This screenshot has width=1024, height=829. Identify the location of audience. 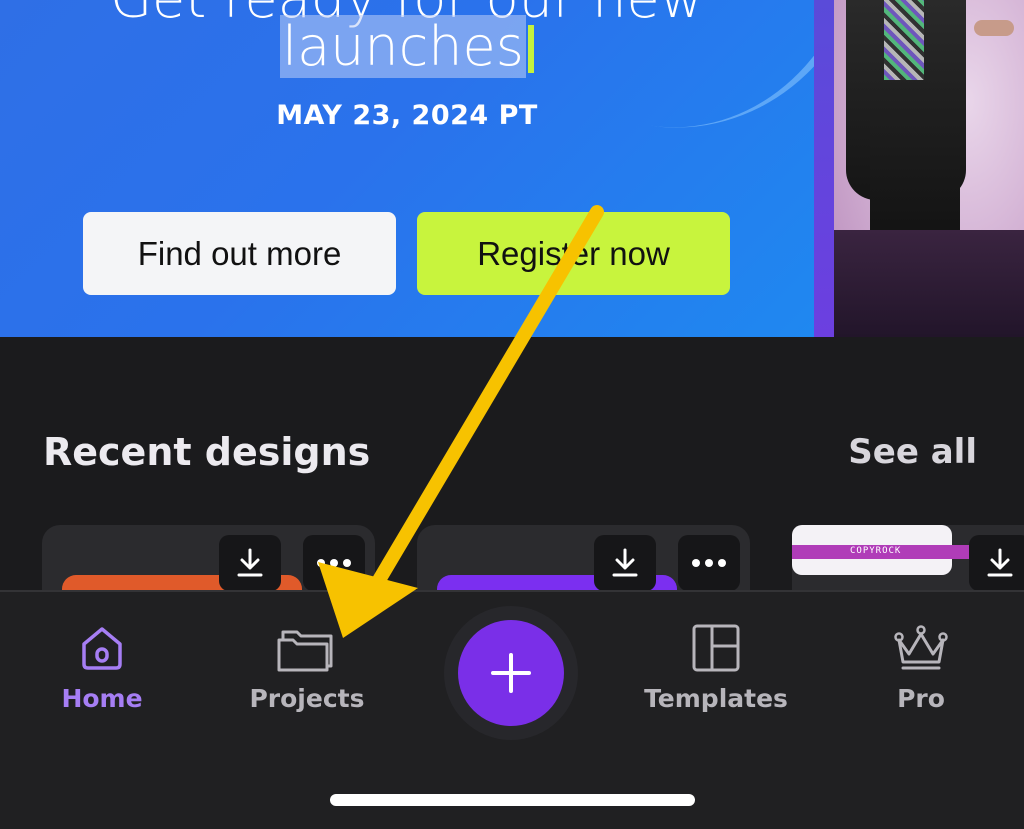
(929, 283).